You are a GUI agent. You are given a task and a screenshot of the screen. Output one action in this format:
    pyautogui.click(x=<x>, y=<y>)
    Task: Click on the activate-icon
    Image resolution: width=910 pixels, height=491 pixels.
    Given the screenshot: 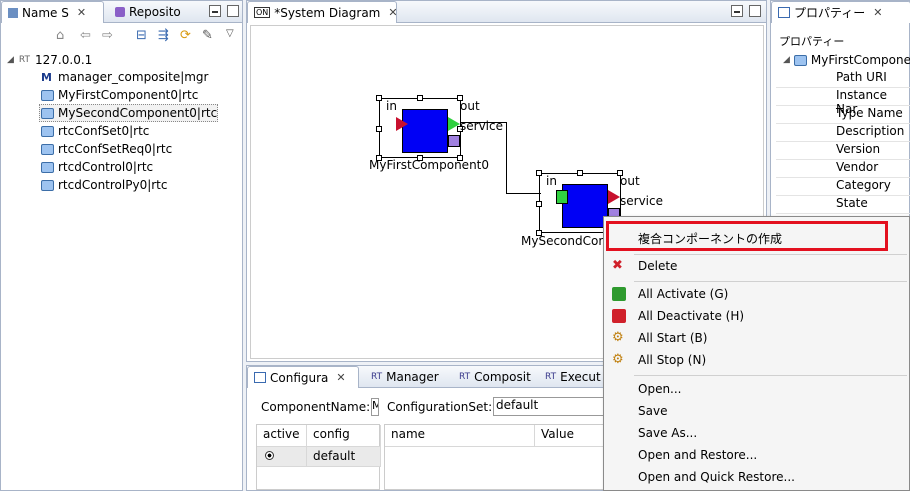 What is the action you would take?
    pyautogui.click(x=619, y=294)
    